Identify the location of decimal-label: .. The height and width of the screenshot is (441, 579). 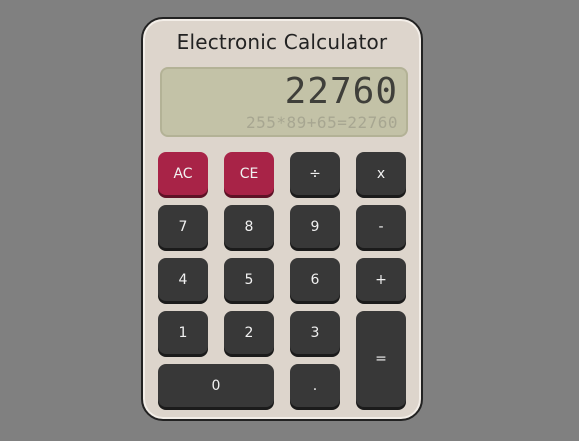
(315, 385).